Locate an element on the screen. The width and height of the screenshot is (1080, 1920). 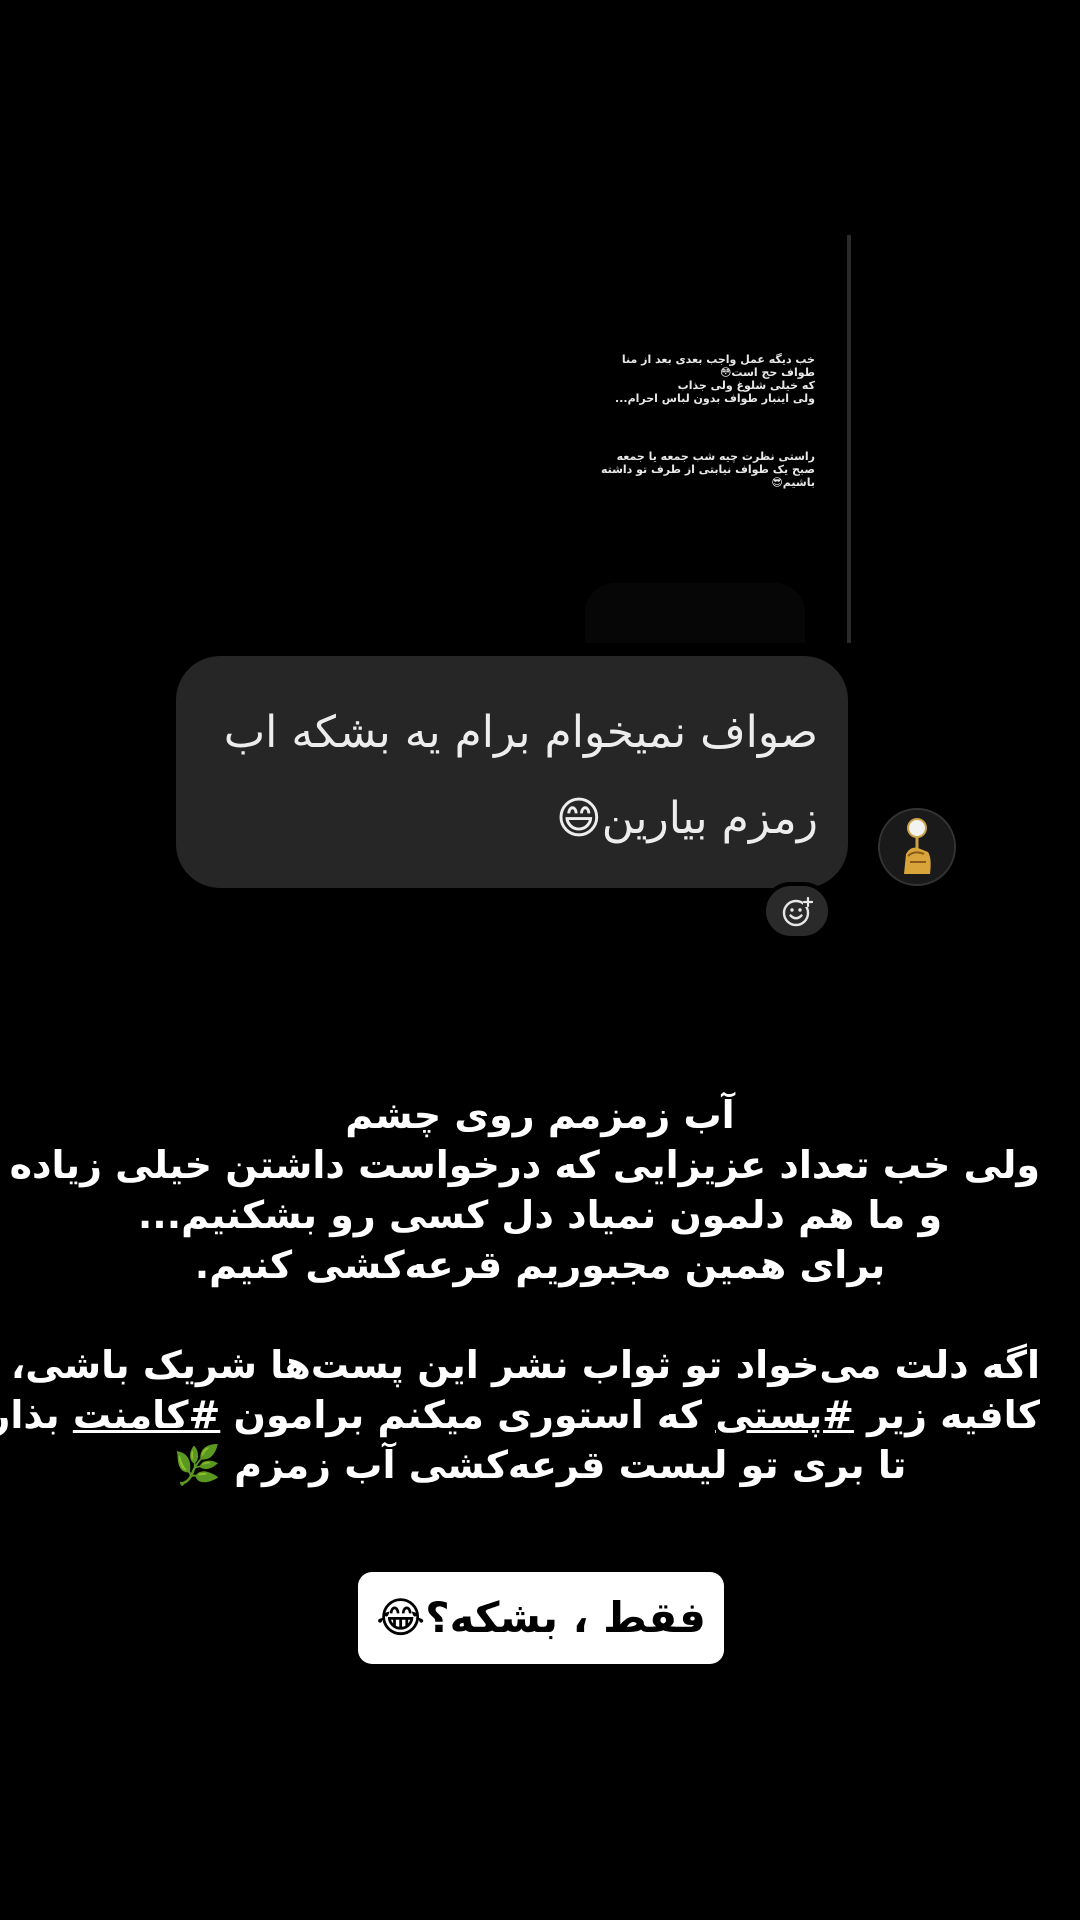
add-reaction-button is located at coordinates (797, 911).